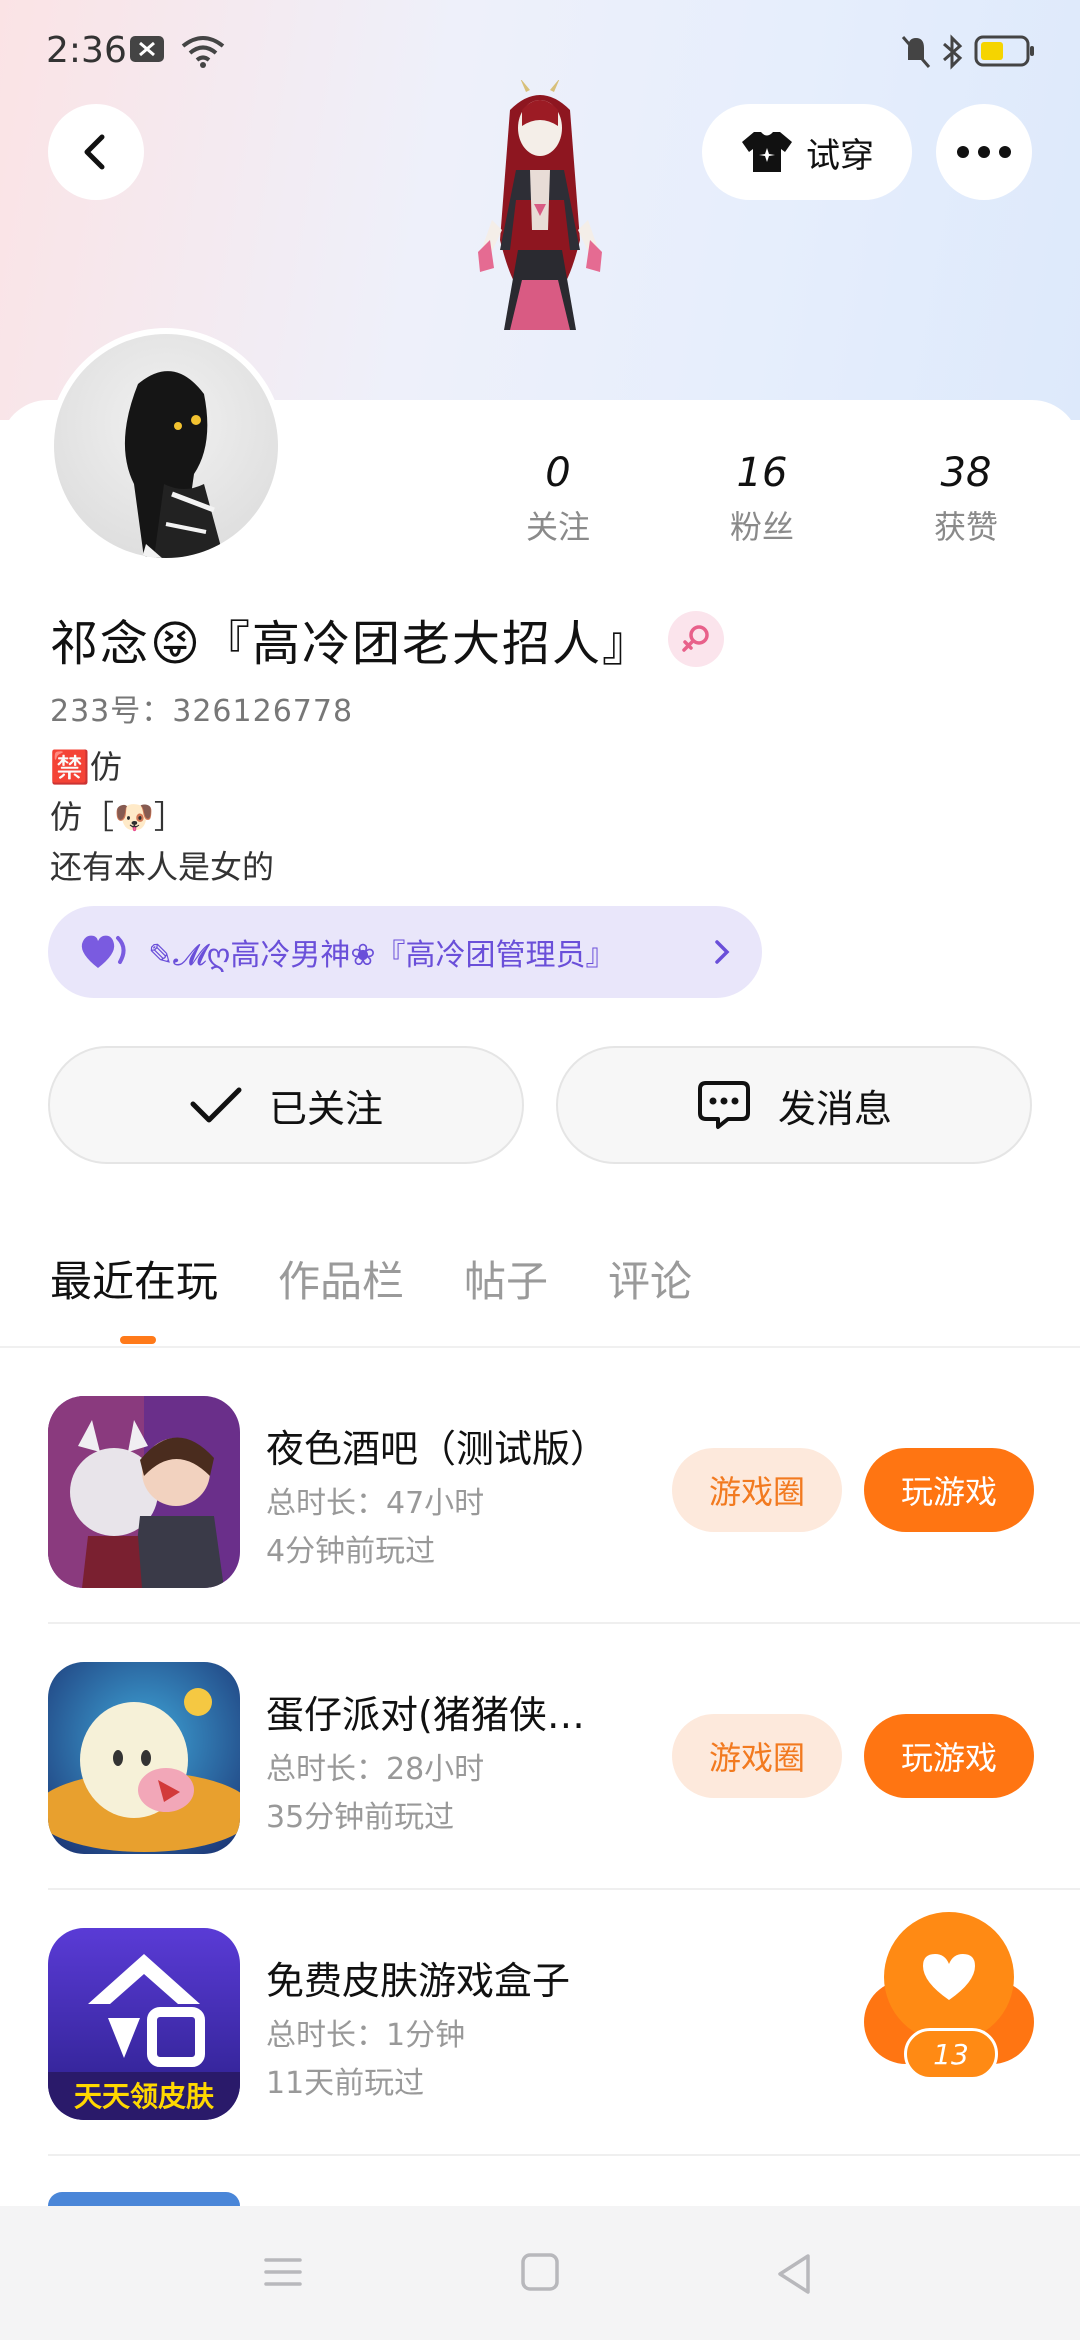 The image size is (1080, 2340). I want to click on profile-name-row: 祁念😝『高冷团老大招人』, so click(387, 639).